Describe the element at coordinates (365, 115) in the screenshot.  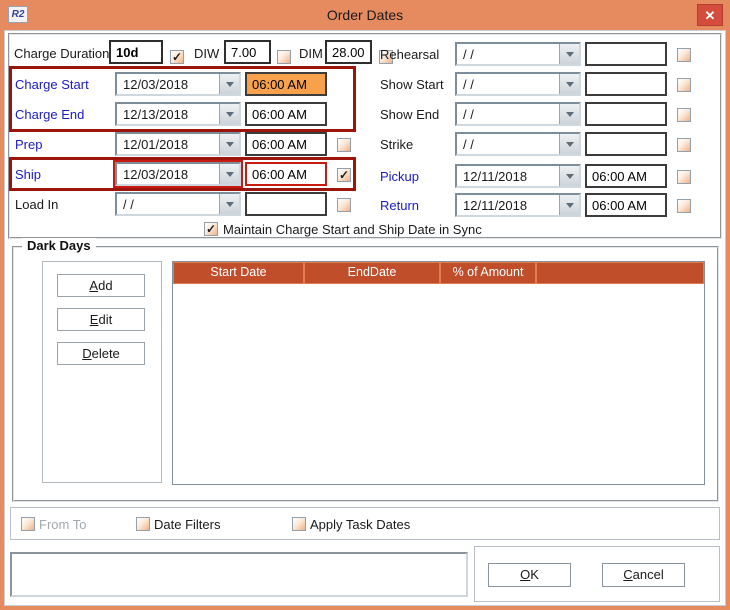
I see `show-end-row: Show End / /` at that location.